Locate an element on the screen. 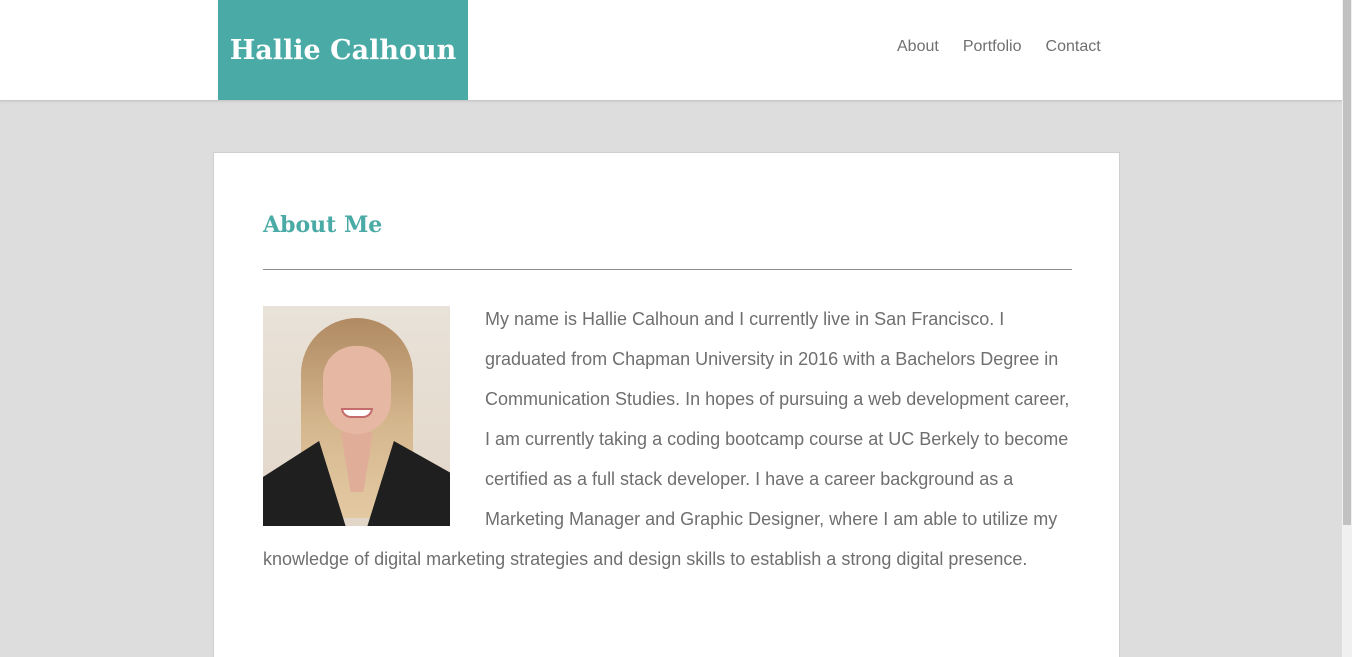 The image size is (1352, 657). nav-link-contact: Contact is located at coordinates (1073, 47).